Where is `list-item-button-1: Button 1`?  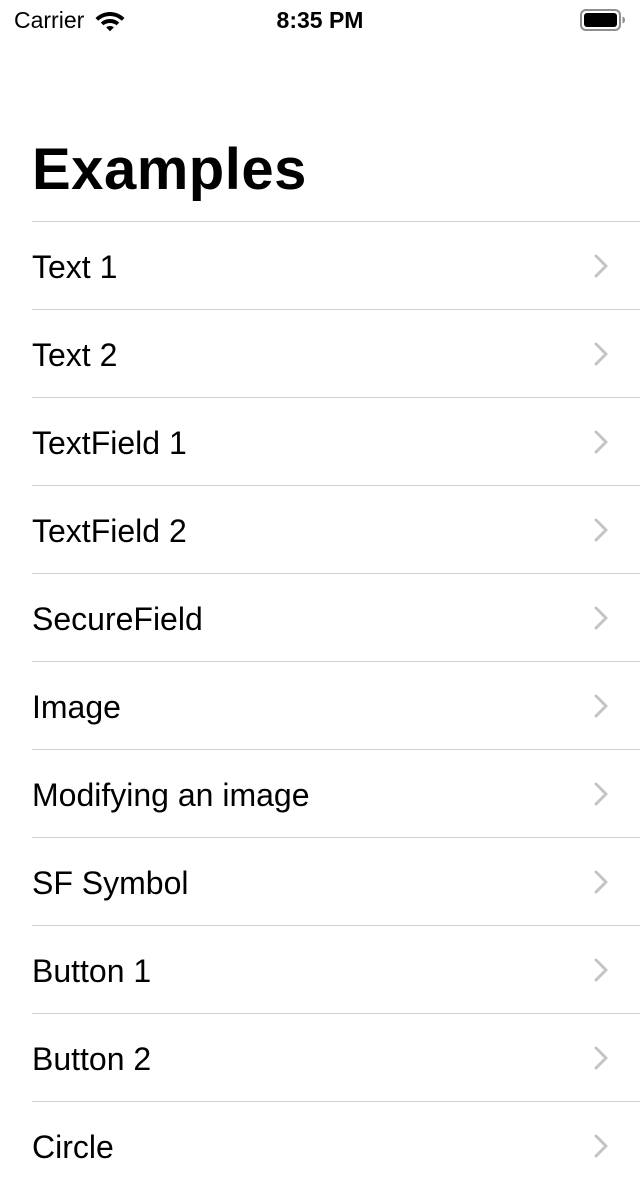
list-item-button-1: Button 1 is located at coordinates (336, 969).